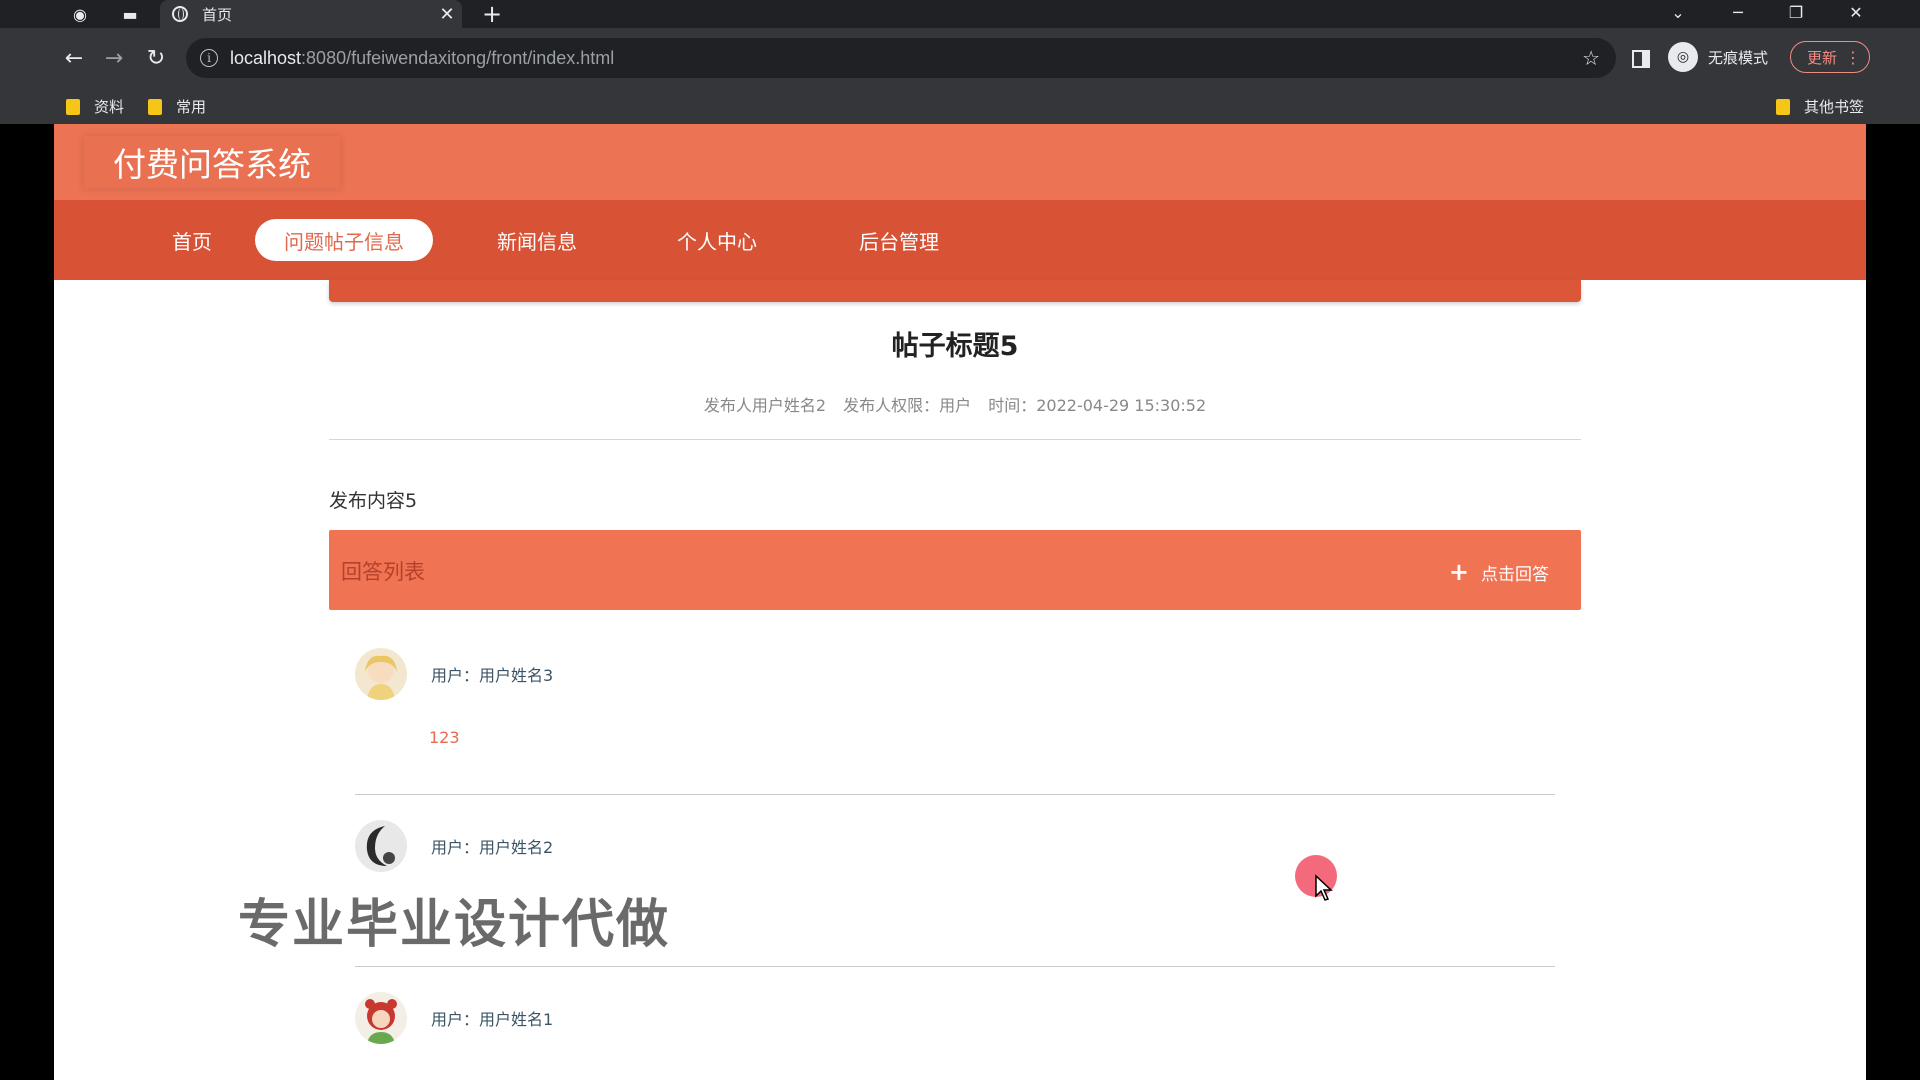  I want to click on answer-list-title: 回答列表, so click(383, 572).